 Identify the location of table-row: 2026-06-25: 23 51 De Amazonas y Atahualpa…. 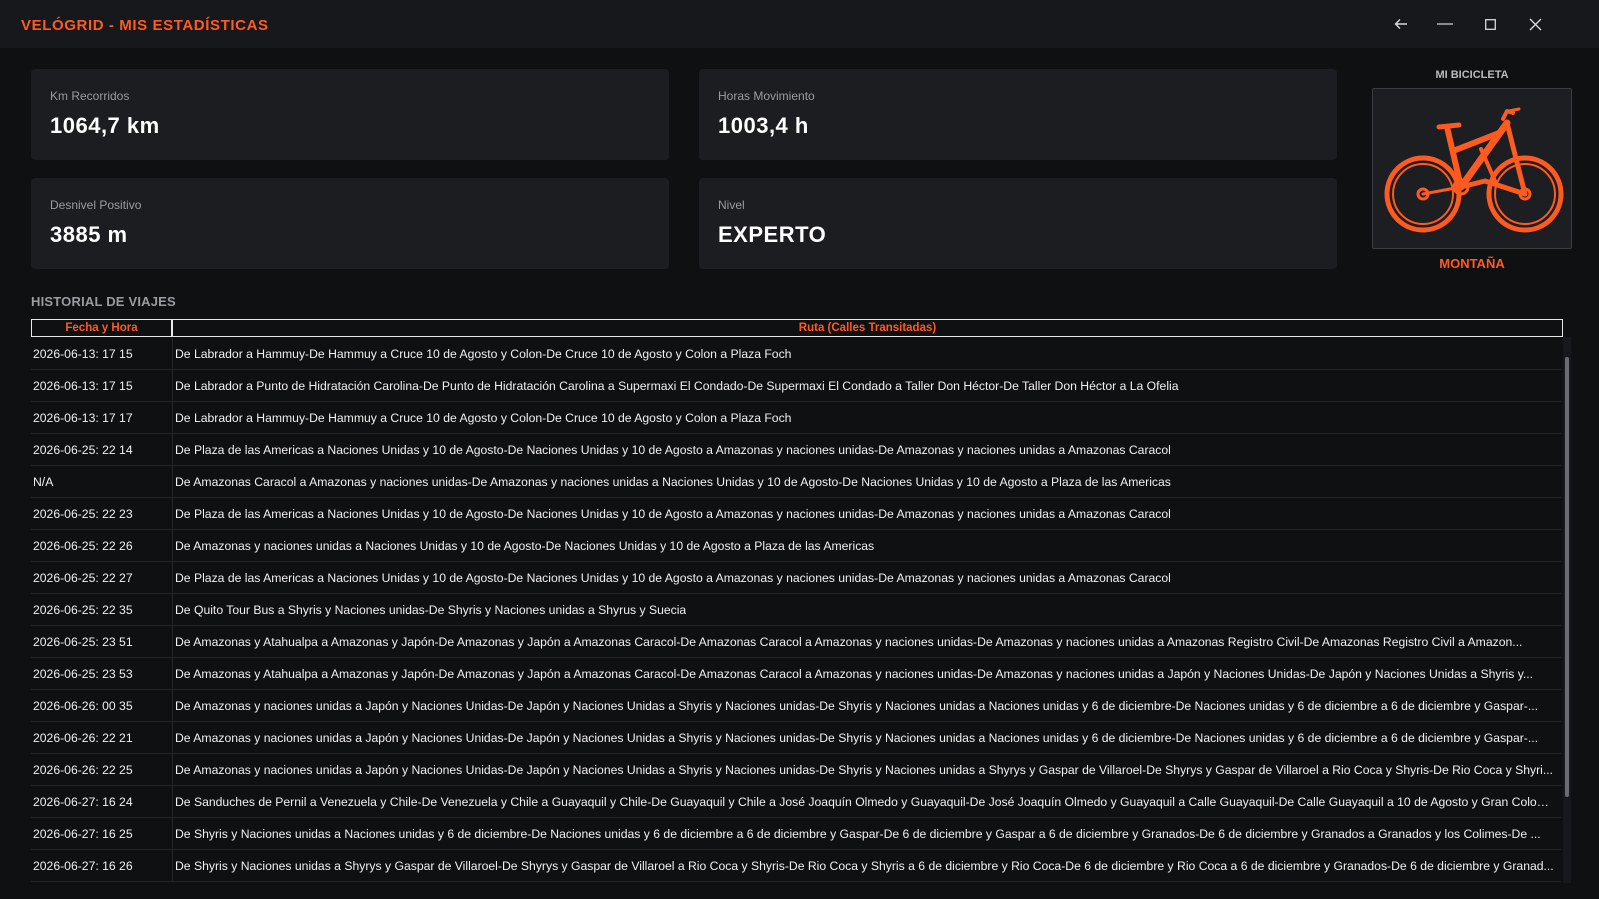
(796, 642).